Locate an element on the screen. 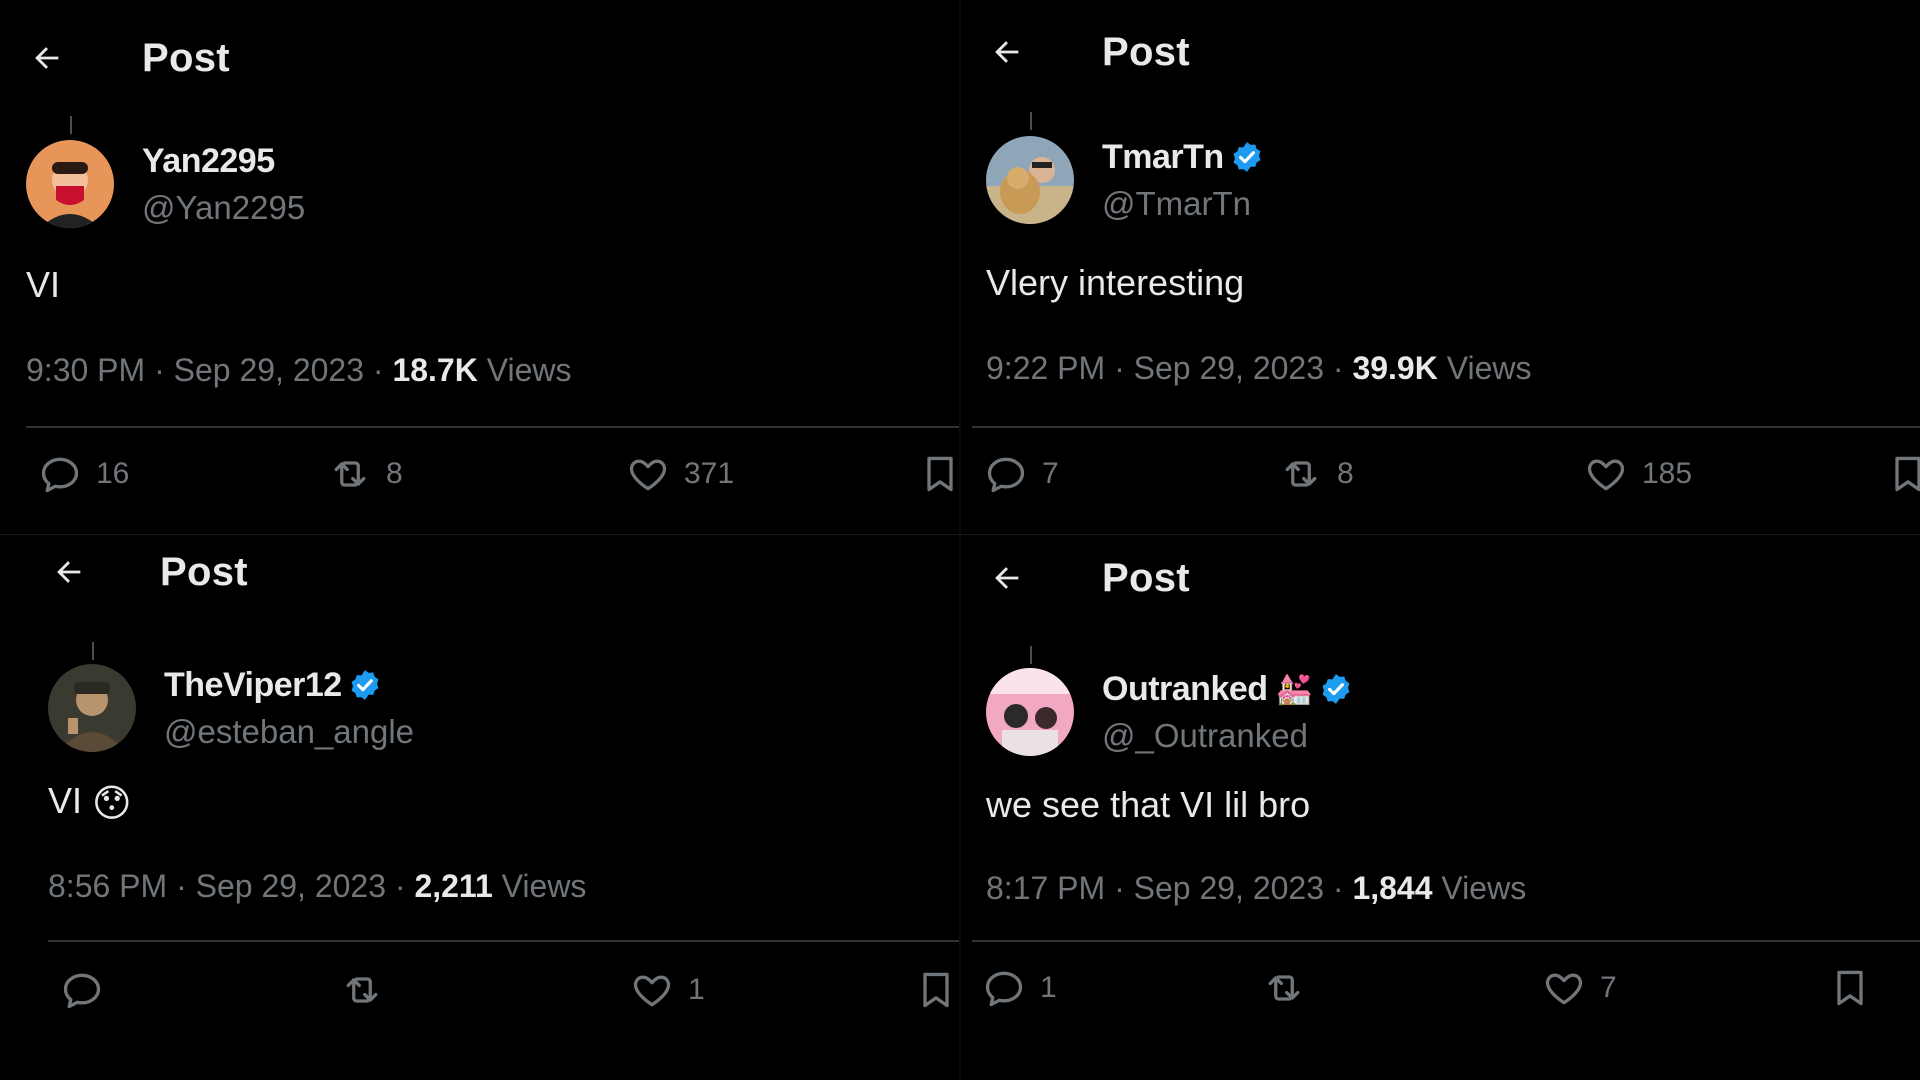 The width and height of the screenshot is (1920, 1080). reply-button is located at coordinates (89, 990).